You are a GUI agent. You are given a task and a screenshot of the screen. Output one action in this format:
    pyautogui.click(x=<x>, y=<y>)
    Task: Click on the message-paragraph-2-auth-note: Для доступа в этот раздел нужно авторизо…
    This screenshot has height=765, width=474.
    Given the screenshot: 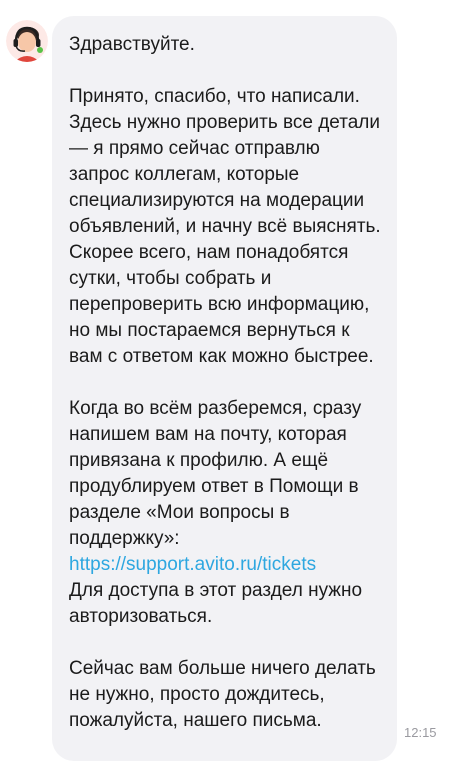 What is the action you would take?
    pyautogui.click(x=216, y=603)
    